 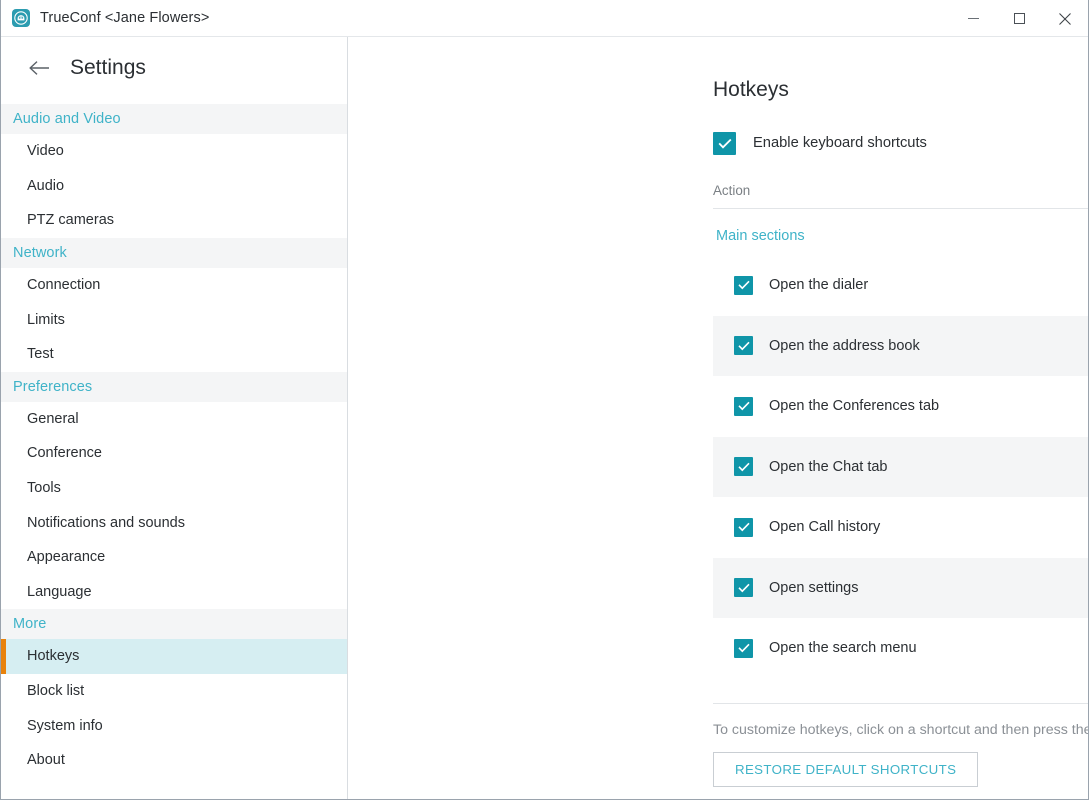 I want to click on row-action-label: Open Call history, so click(x=825, y=527).